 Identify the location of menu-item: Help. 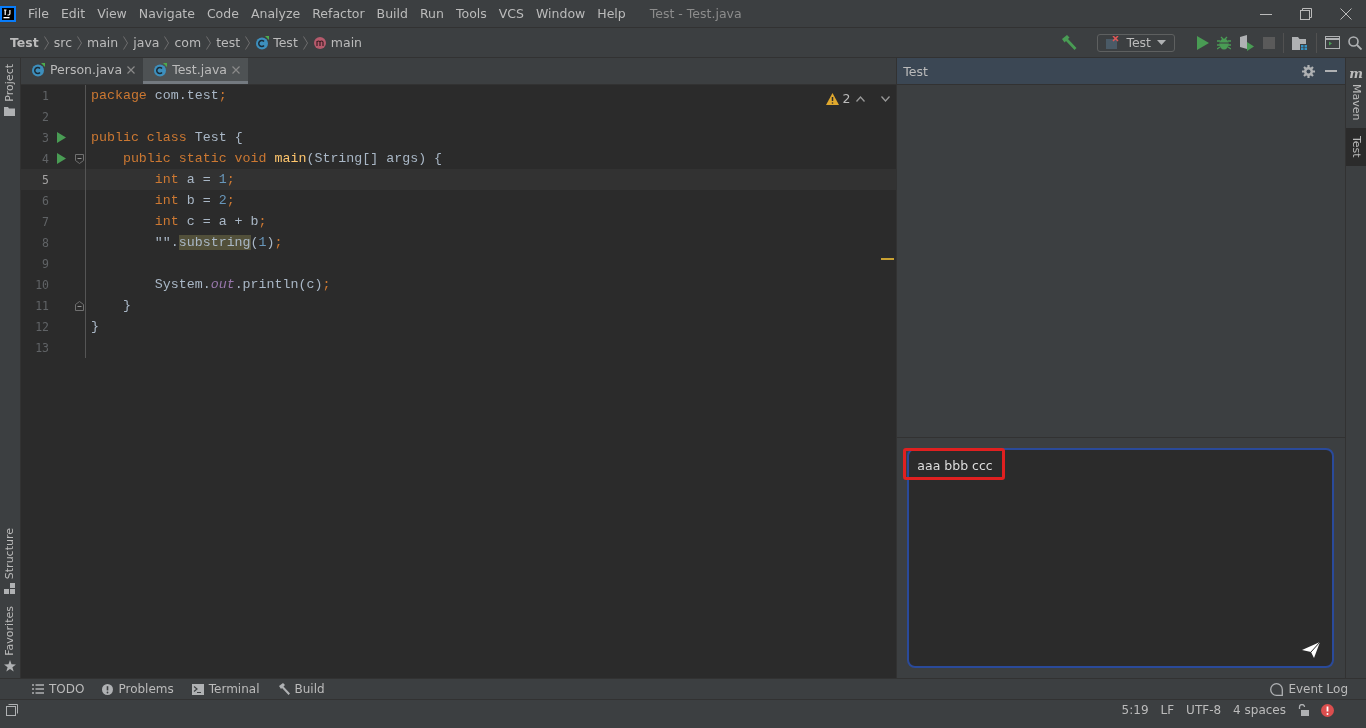
(611, 13).